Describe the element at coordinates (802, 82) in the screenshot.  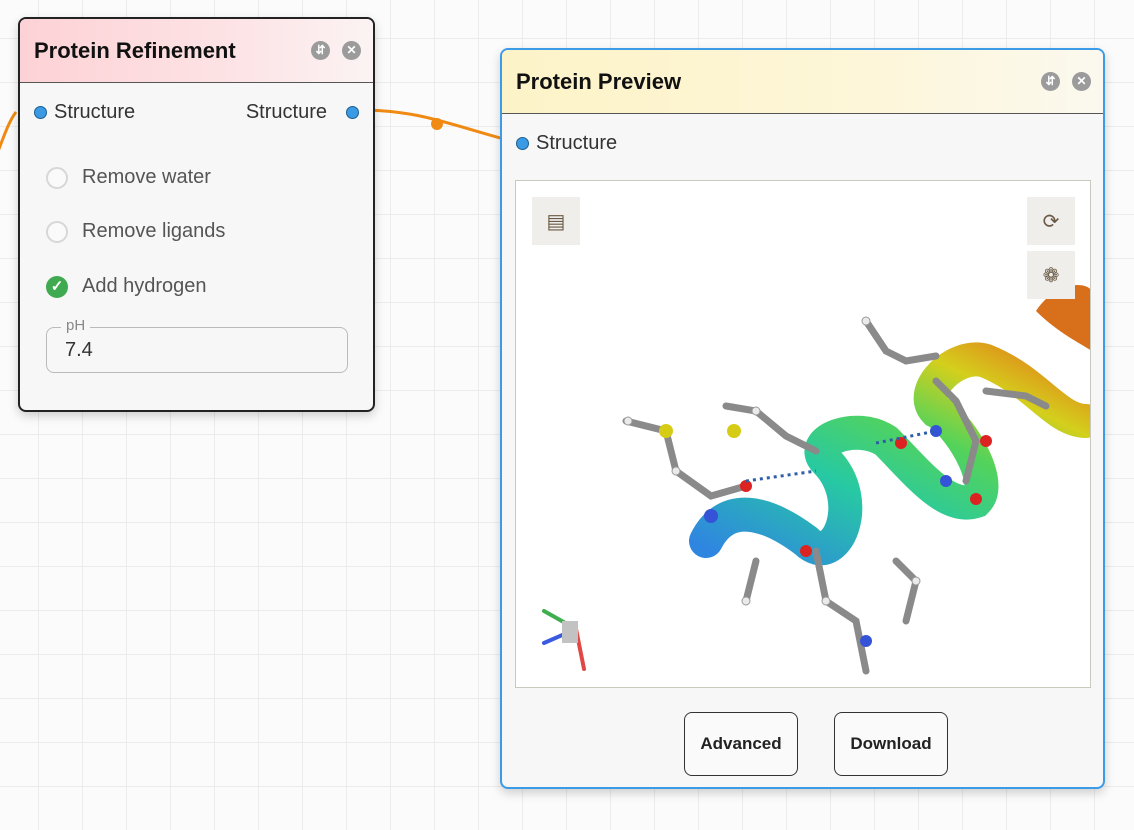
I see `node-header: Protein Preview ⇵ ✕` at that location.